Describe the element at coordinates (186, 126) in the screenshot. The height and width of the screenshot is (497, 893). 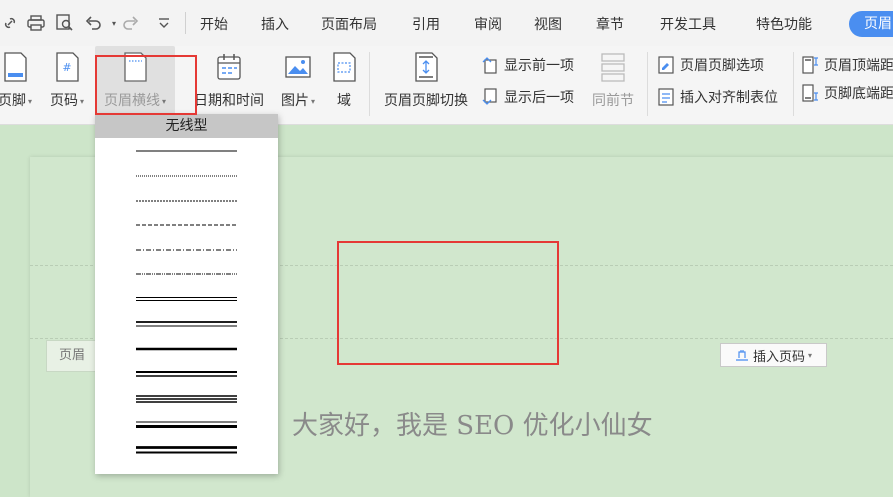
I see `line-style-none: 无线型` at that location.